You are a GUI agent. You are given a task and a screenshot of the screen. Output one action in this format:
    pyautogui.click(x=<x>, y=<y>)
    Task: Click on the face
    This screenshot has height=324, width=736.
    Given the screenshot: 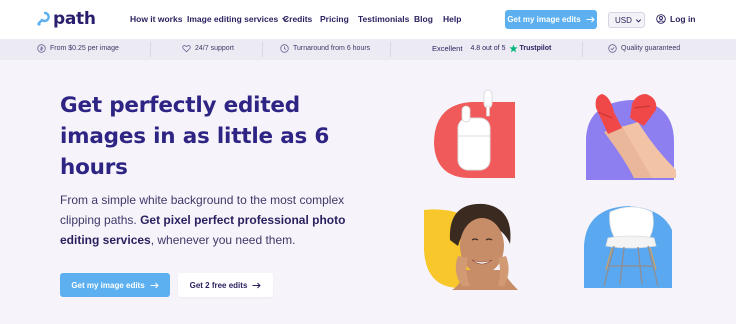 What is the action you would take?
    pyautogui.click(x=482, y=246)
    